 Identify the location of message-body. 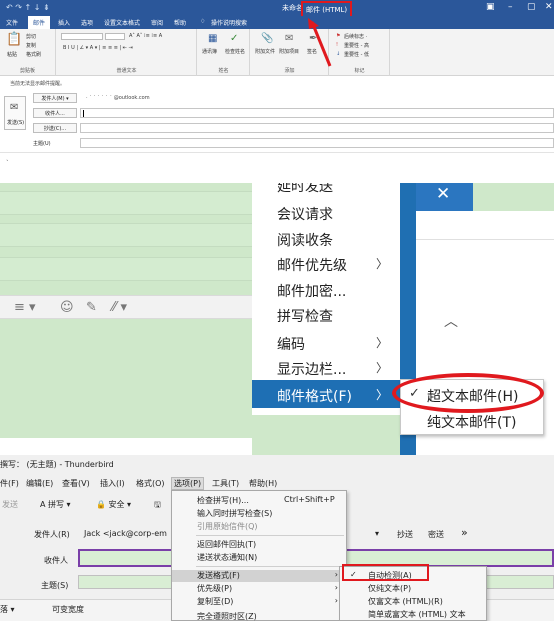
(126, 387).